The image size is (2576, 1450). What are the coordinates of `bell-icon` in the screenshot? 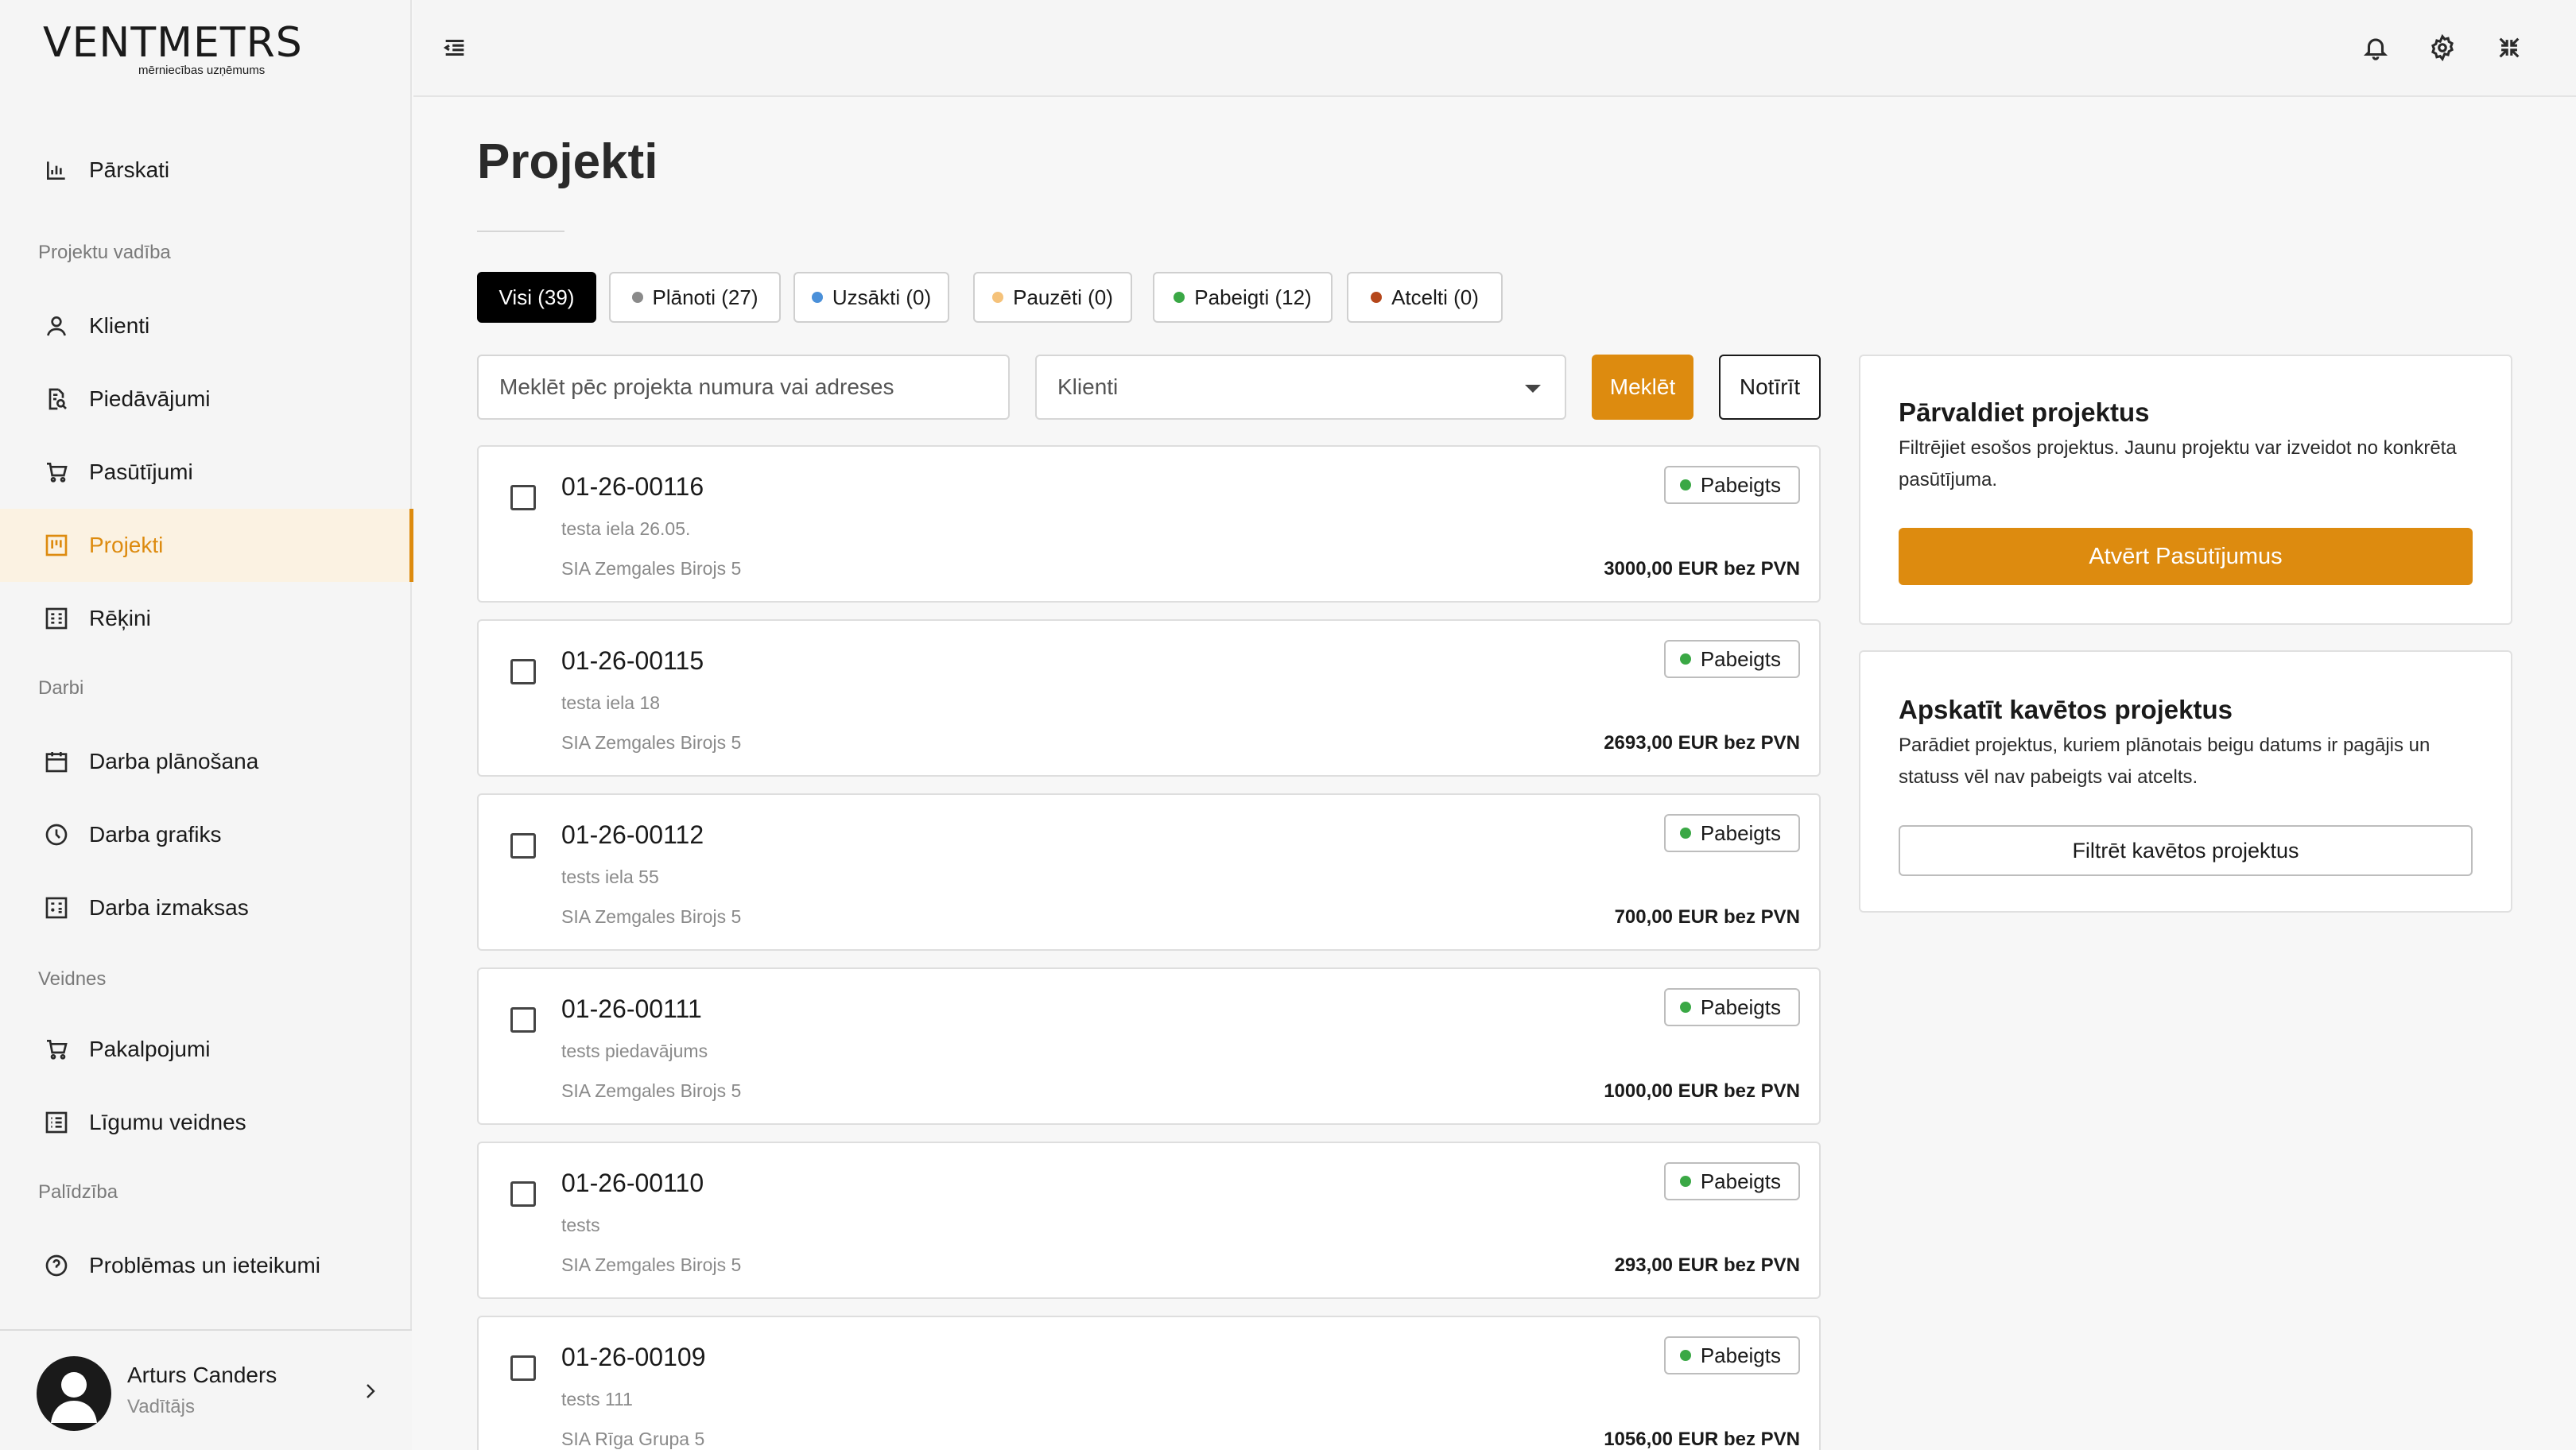 It's located at (2375, 47).